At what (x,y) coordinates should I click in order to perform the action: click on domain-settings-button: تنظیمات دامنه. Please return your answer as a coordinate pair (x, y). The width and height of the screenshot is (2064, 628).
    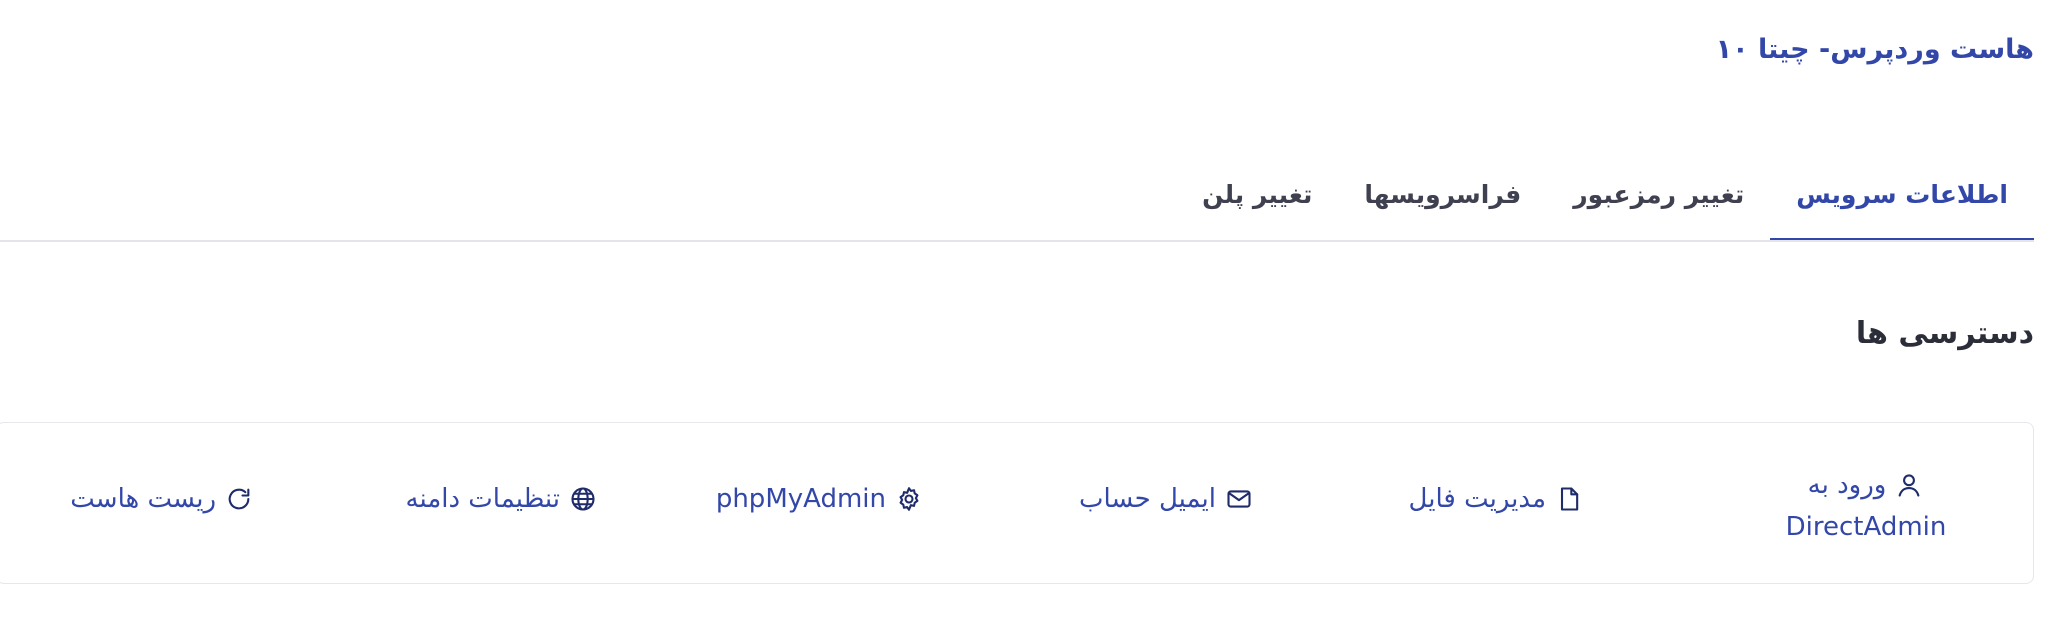
    Looking at the image, I should click on (502, 499).